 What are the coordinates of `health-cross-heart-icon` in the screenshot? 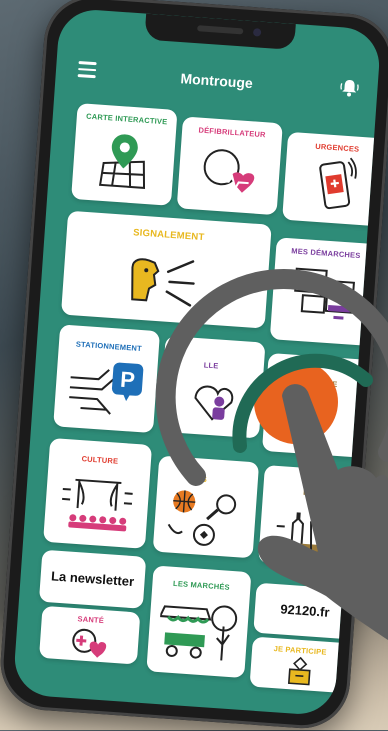 It's located at (89, 643).